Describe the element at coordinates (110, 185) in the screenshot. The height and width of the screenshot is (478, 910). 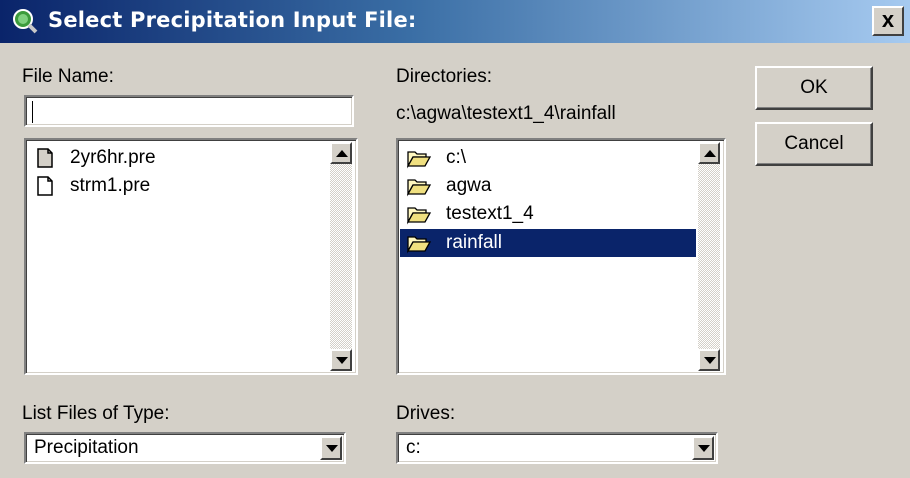
I see `file-name-text: strm1.pre` at that location.